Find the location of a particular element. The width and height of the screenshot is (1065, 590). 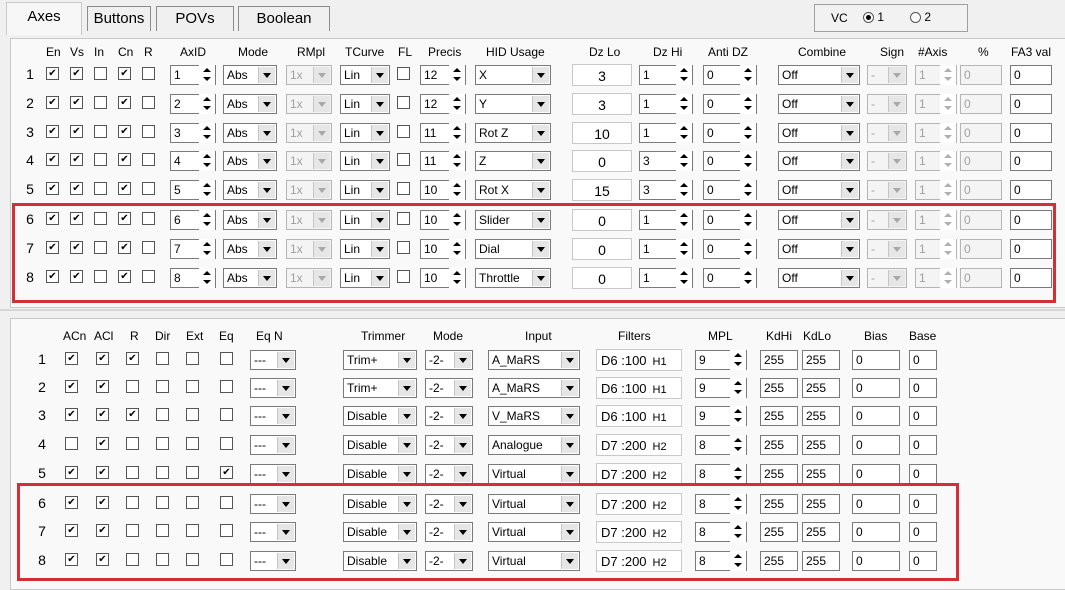

trimmer-dropdown: Trim+ is located at coordinates (380, 388).